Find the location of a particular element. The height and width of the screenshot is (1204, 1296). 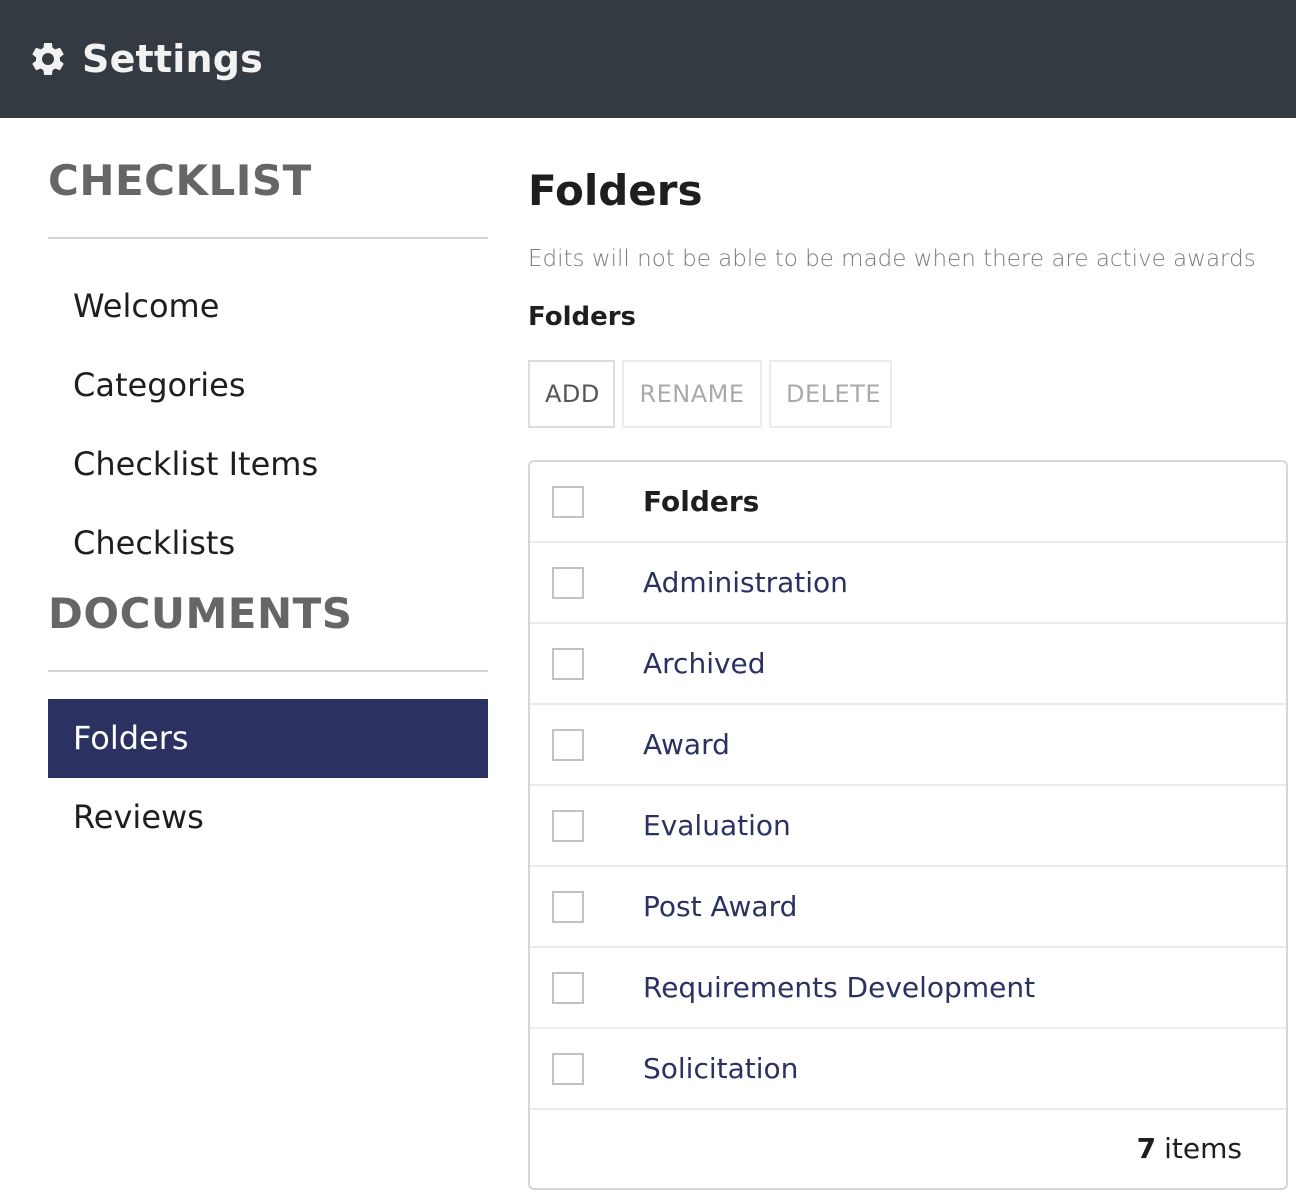

sidebar-item-checklists: Checklists is located at coordinates (268, 543).